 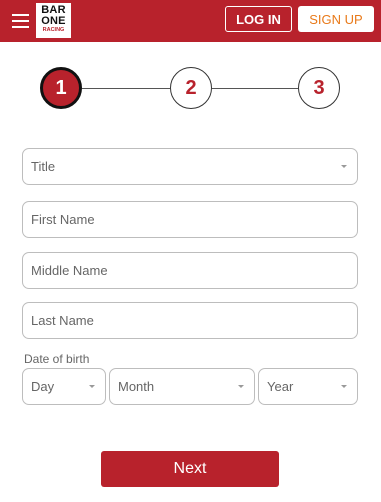 I want to click on login-button: LOG IN, so click(x=258, y=19).